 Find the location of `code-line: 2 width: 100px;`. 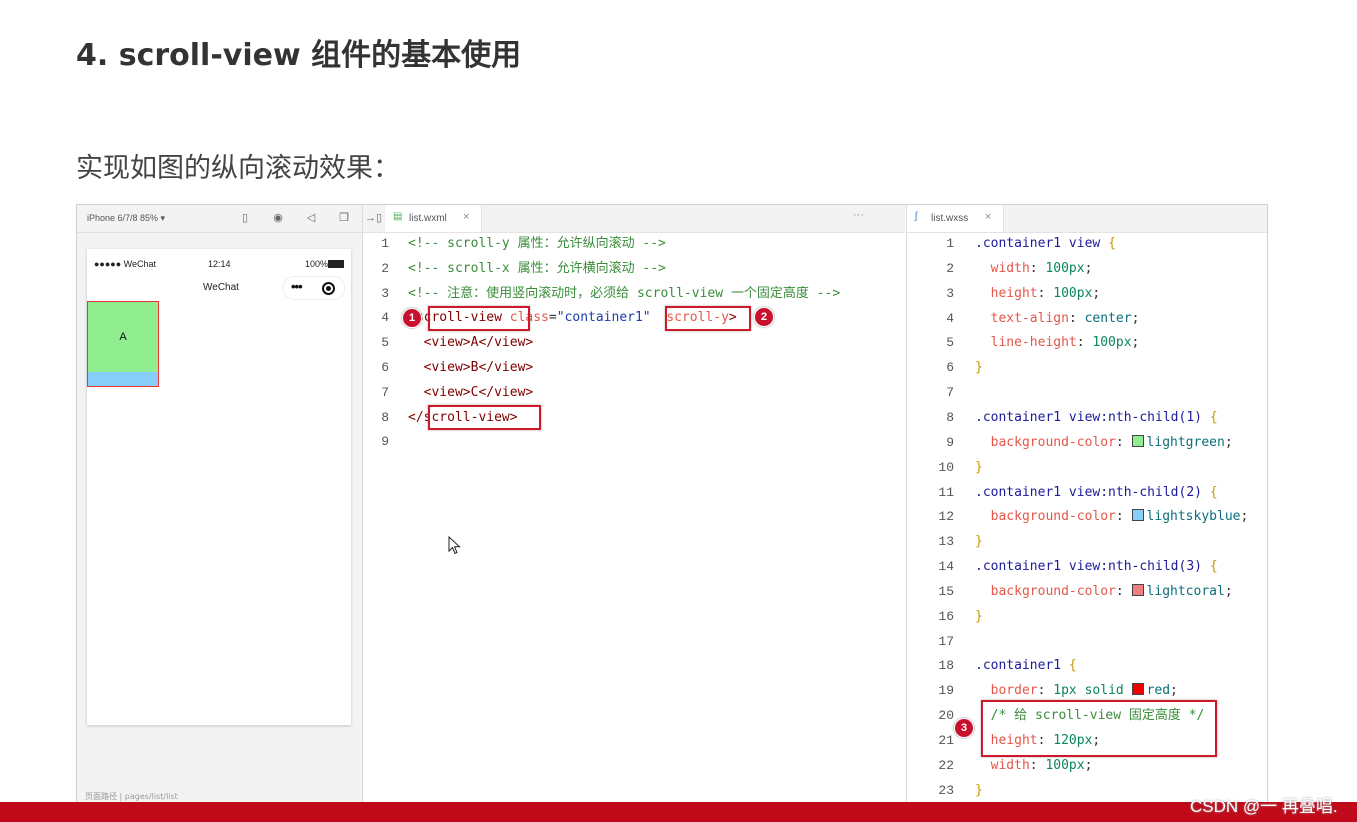

code-line: 2 width: 100px; is located at coordinates (1087, 269).